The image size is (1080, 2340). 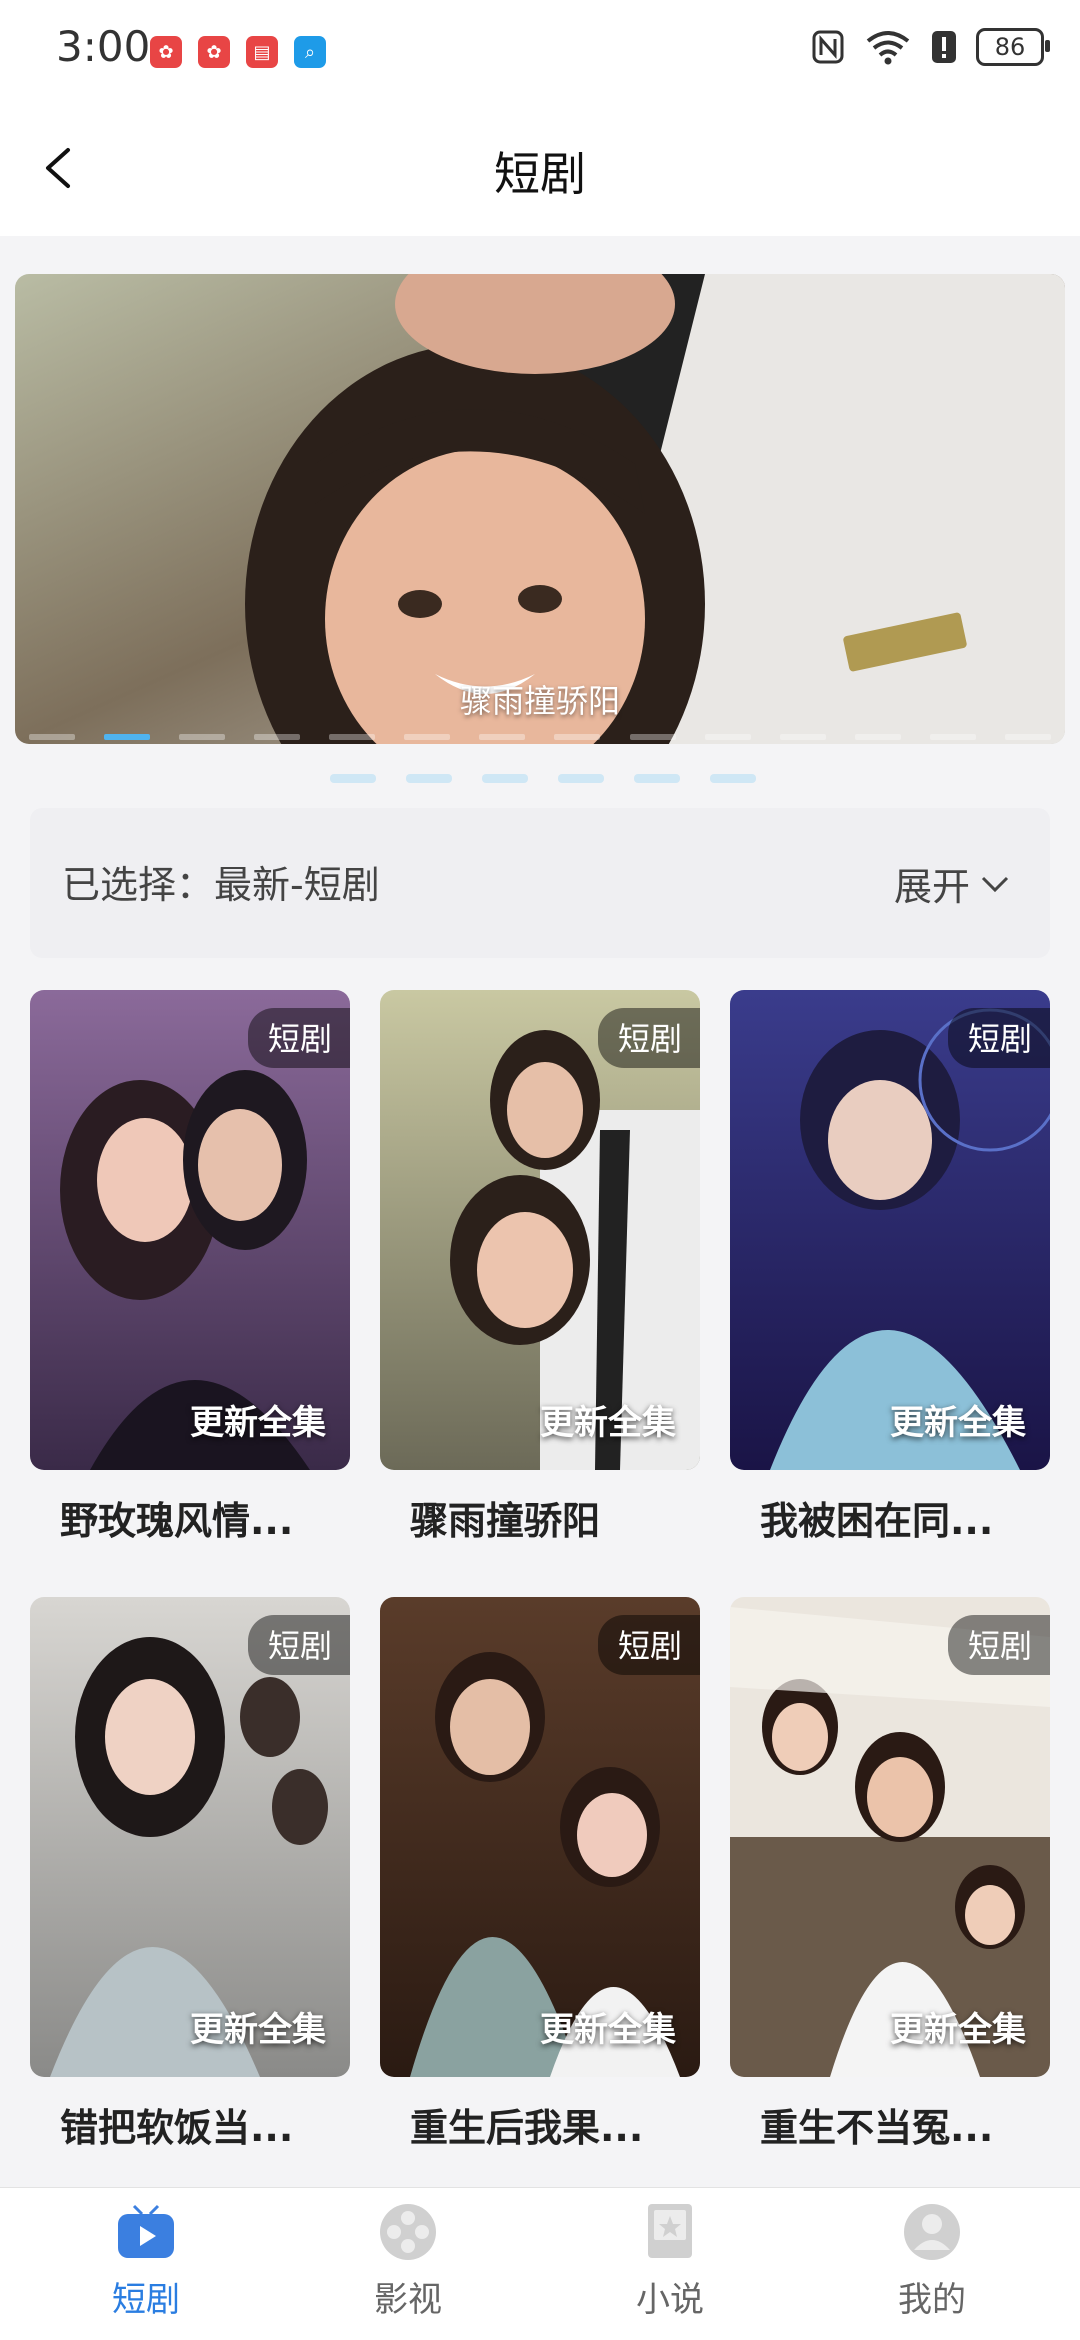 What do you see at coordinates (505, 1521) in the screenshot?
I see `card-title: 骤雨撞骄阳` at bounding box center [505, 1521].